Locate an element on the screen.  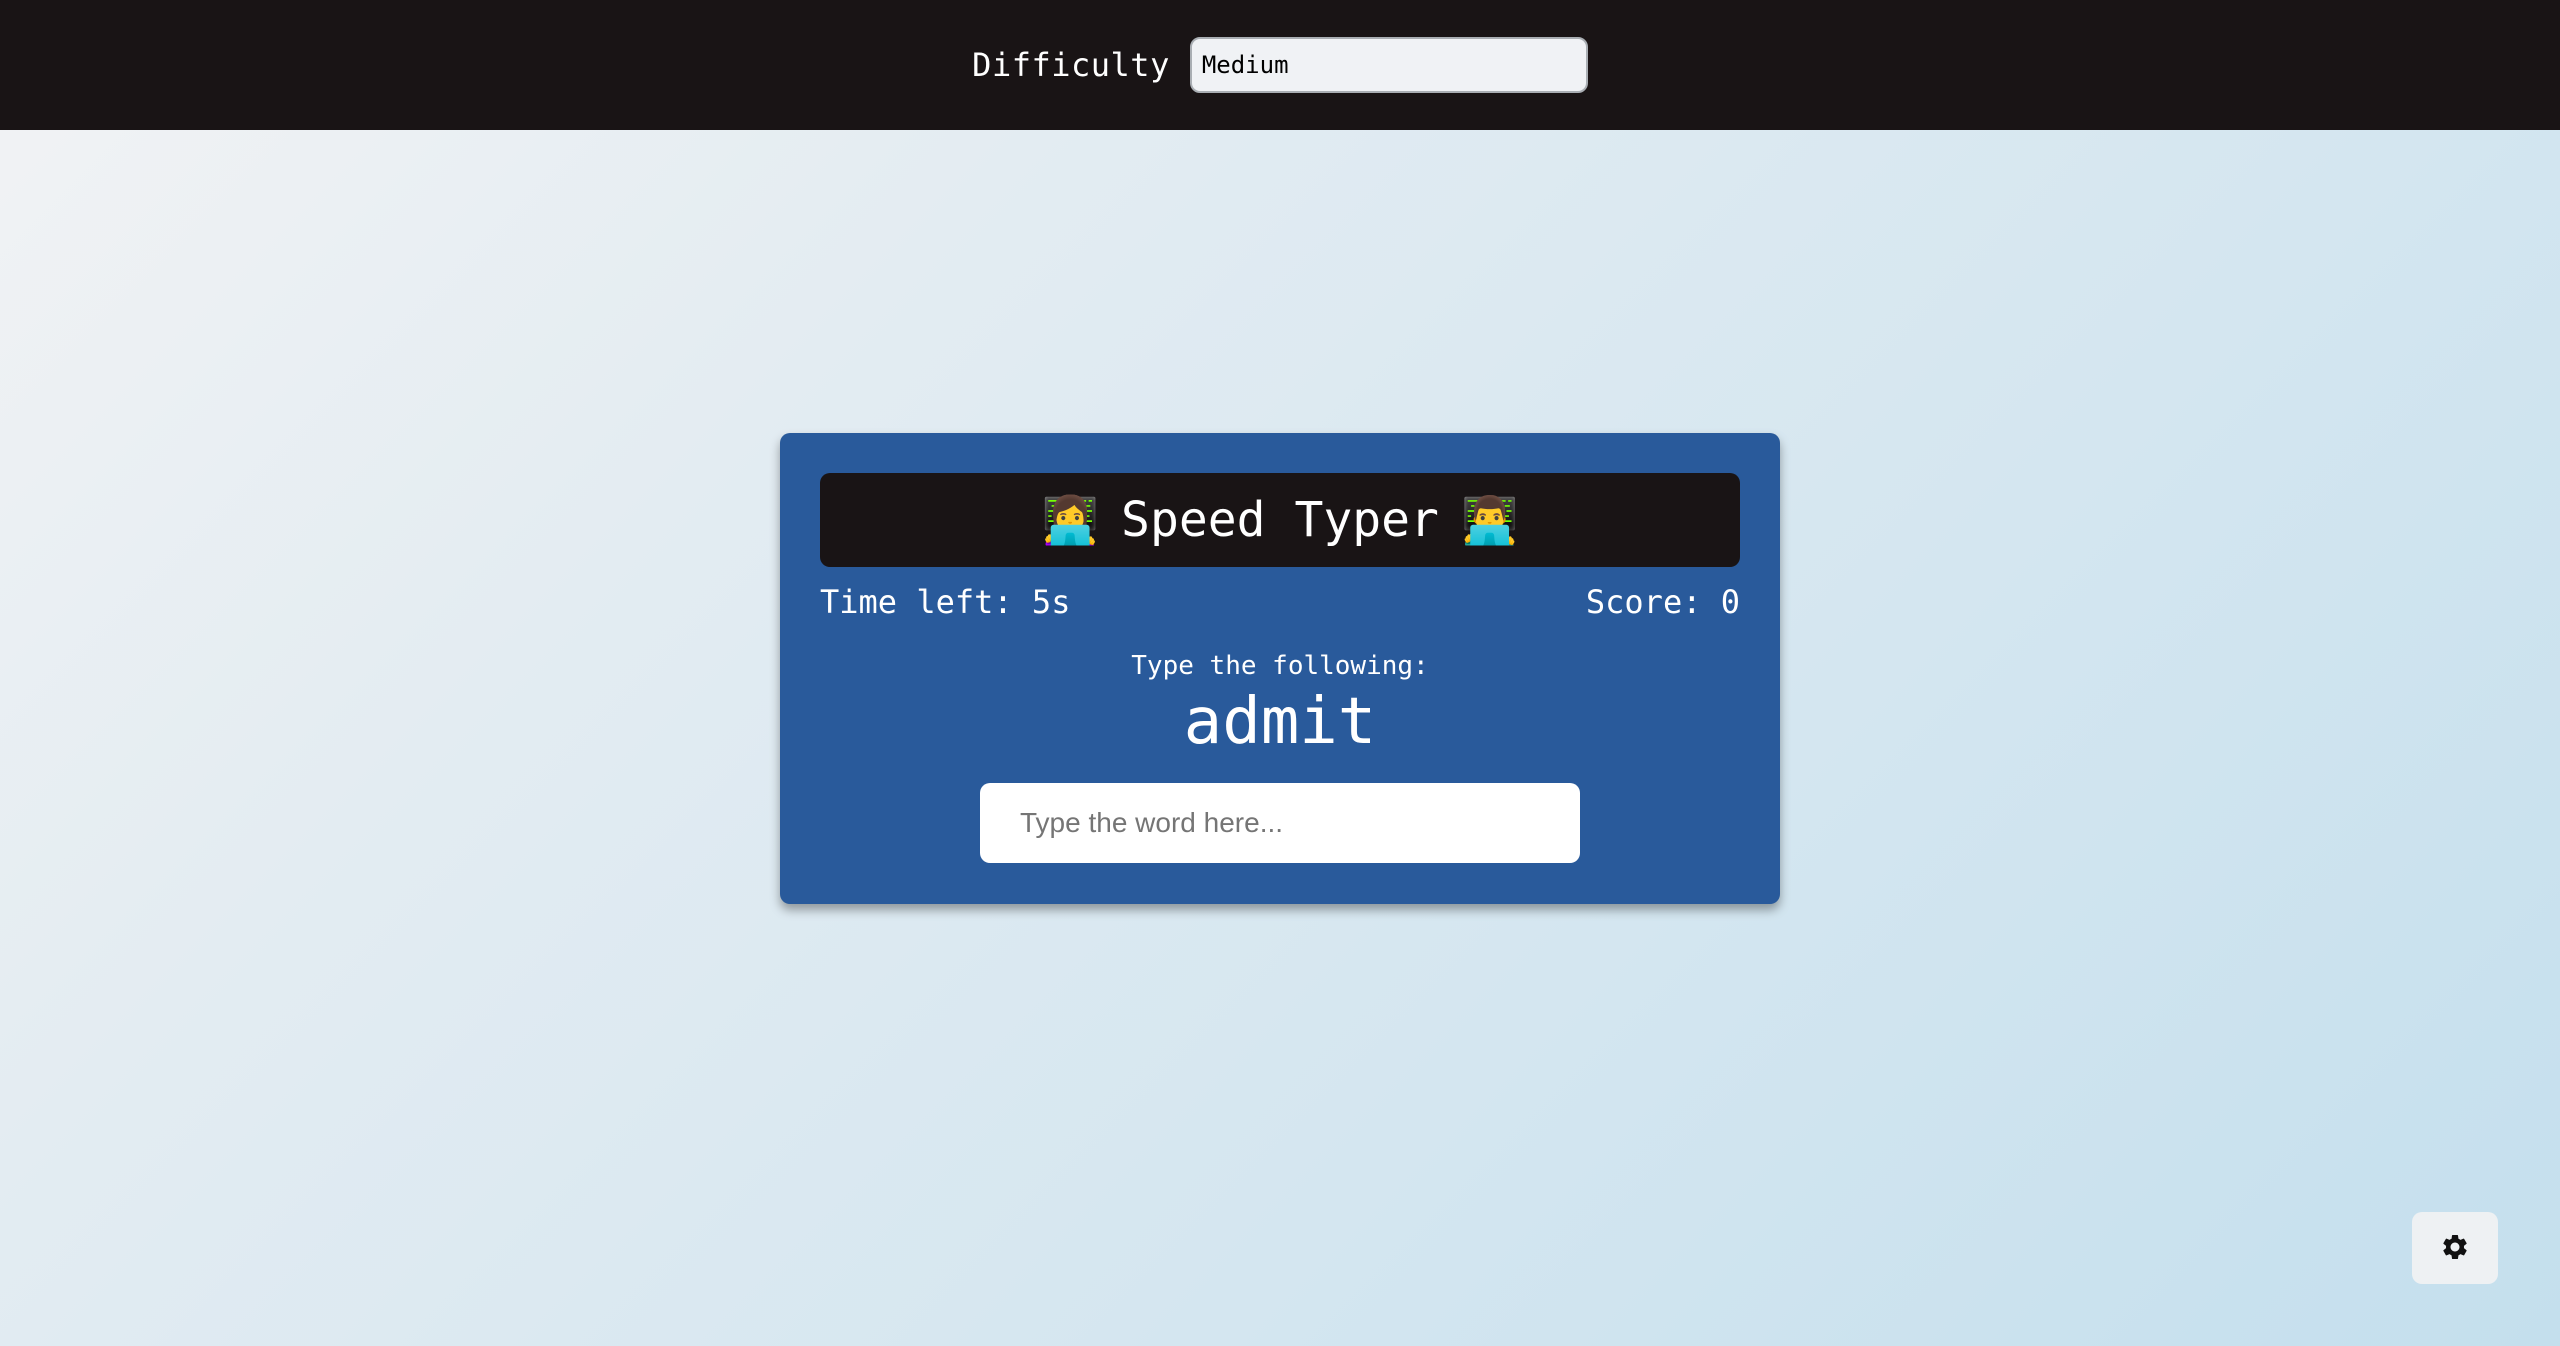
top-bar: Difficulty Medium is located at coordinates (1280, 65).